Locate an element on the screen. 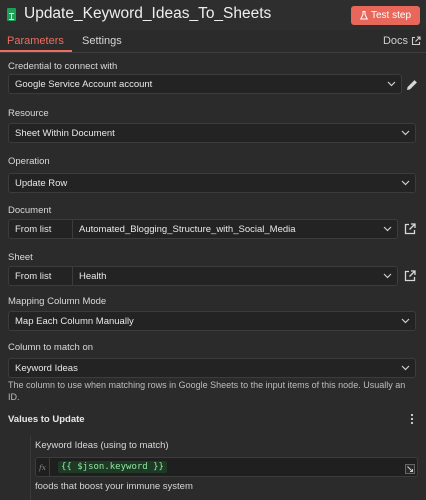 The image size is (426, 500). sheet-select: From list Health is located at coordinates (203, 276).